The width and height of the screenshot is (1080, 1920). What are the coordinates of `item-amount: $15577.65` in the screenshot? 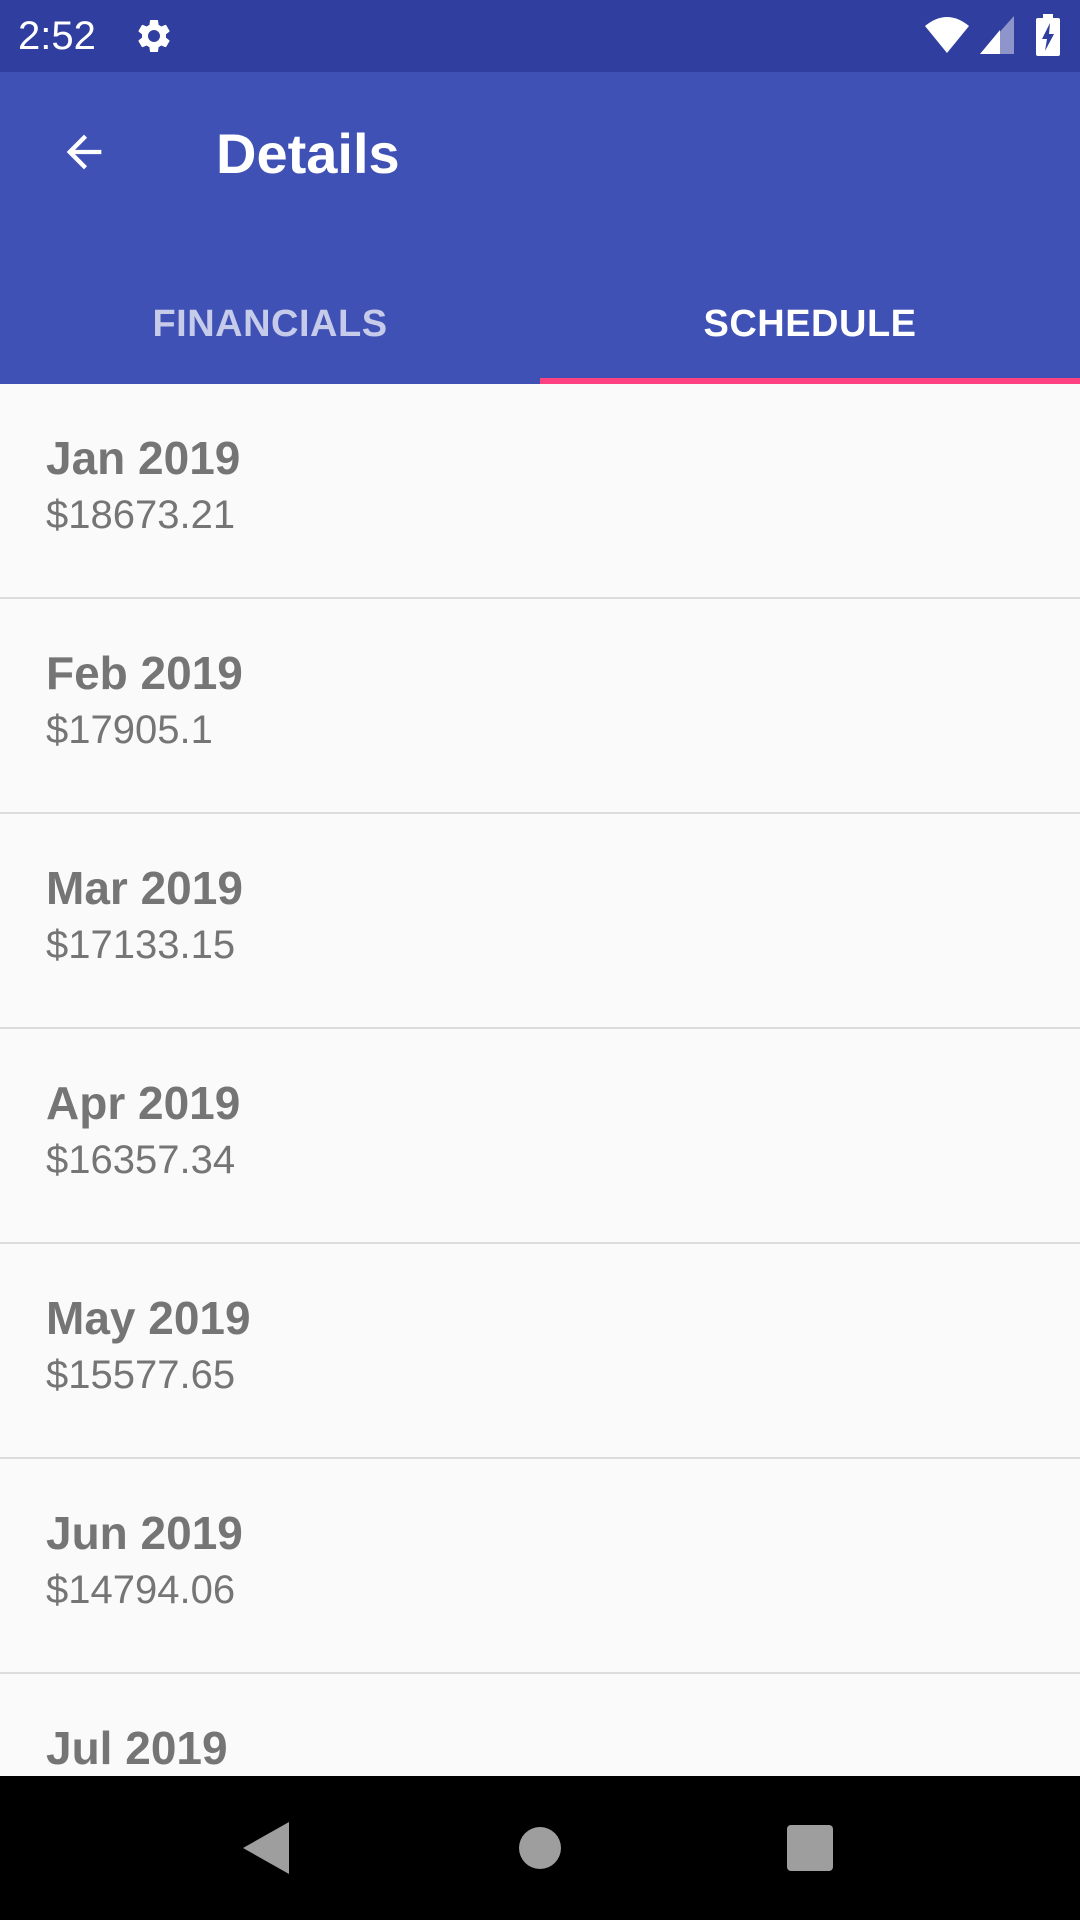 It's located at (141, 1375).